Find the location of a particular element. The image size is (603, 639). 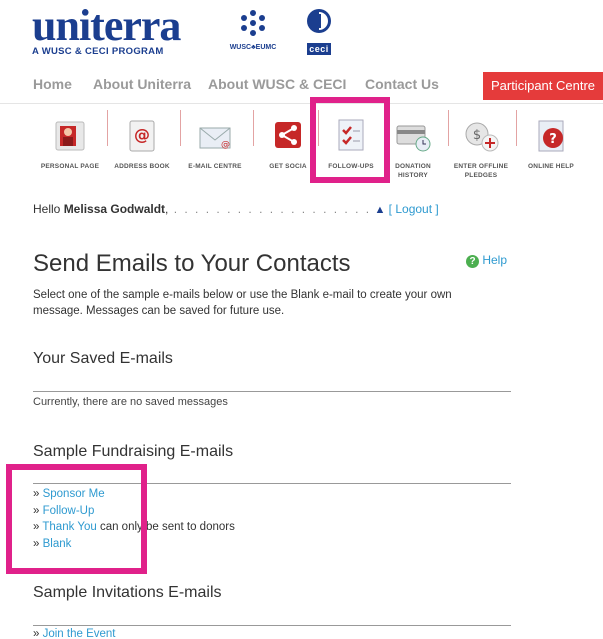

wusc-logo: WUSC♣EUMC is located at coordinates (253, 29).